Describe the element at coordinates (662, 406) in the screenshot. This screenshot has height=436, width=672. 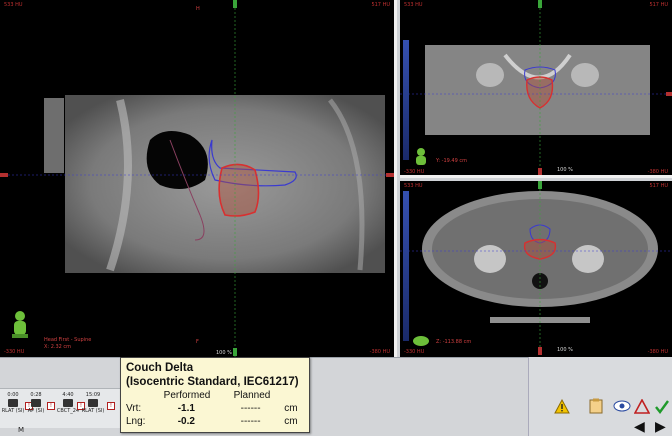
I see `check-icon` at that location.